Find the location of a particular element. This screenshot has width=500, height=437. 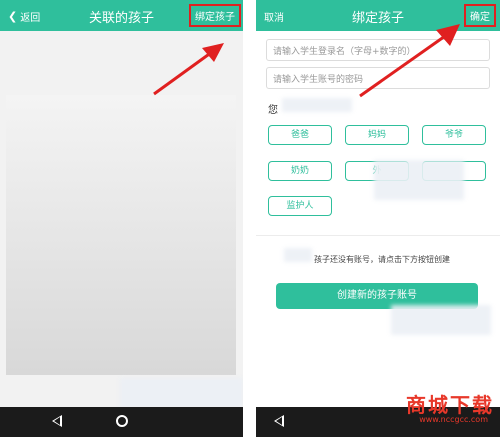

relation-dad-button: 爸爸 is located at coordinates (300, 135).